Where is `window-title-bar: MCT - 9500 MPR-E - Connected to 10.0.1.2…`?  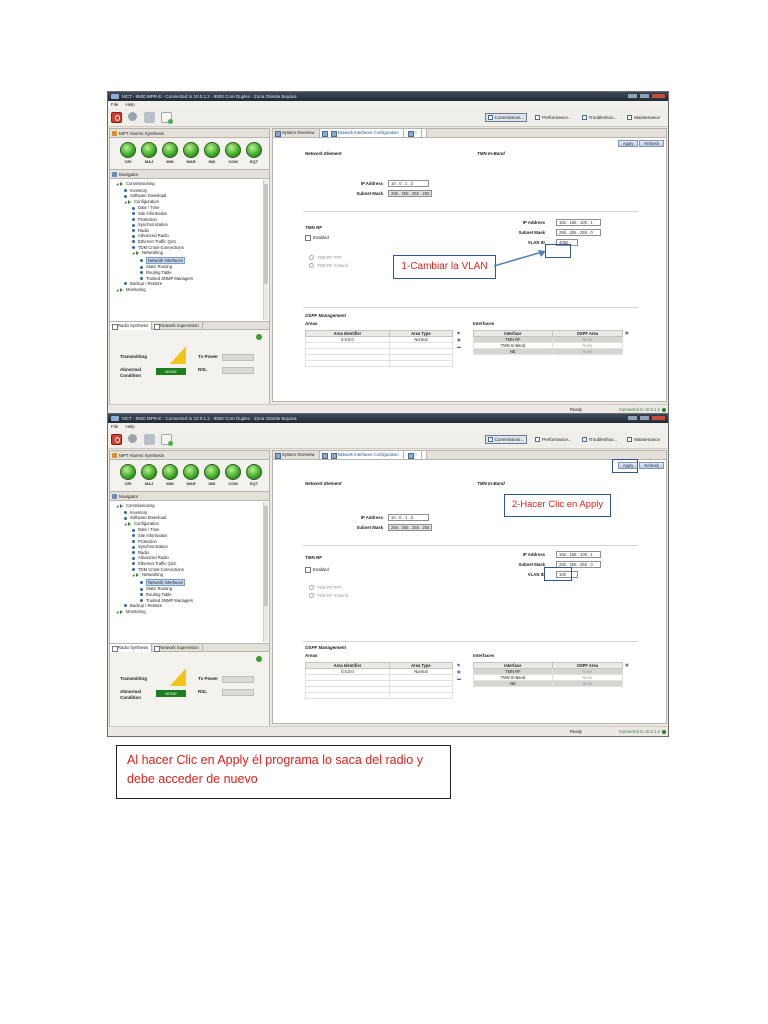 window-title-bar: MCT - 9500 MPR-E - Connected to 10.0.1.2… is located at coordinates (388, 418).